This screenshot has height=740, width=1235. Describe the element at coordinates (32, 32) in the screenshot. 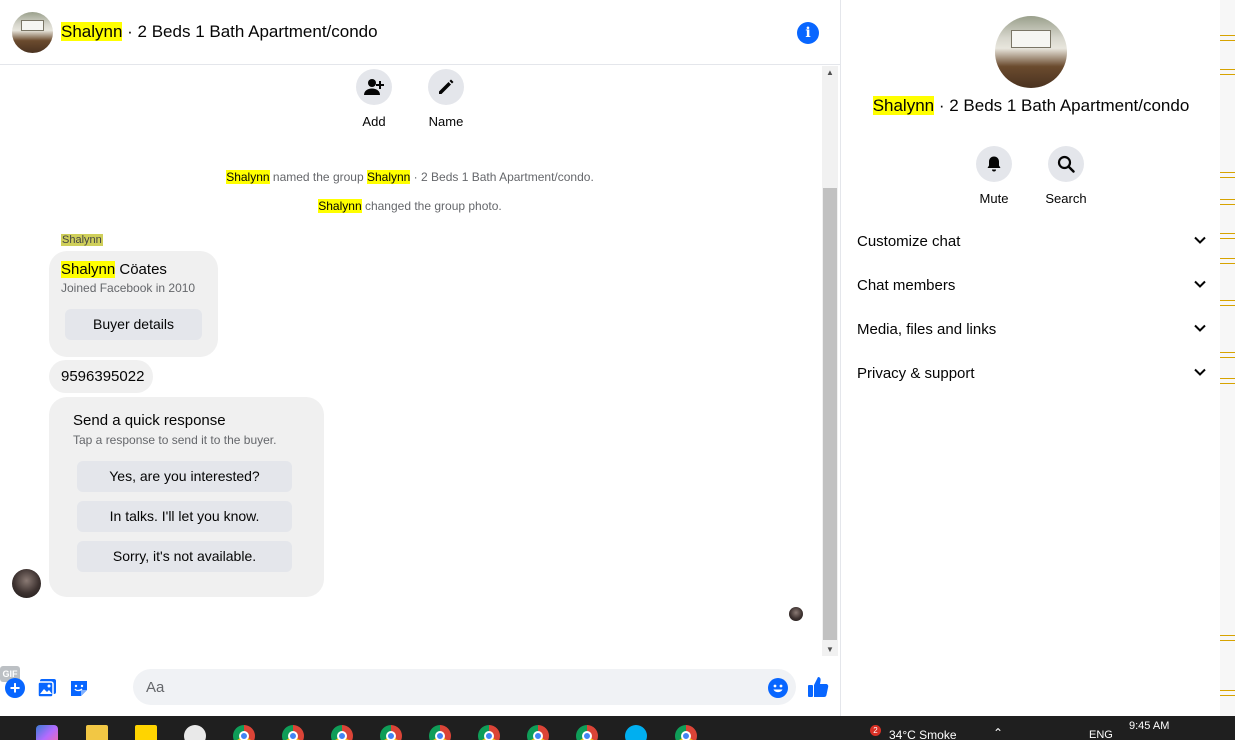

I see `group-avatar` at that location.